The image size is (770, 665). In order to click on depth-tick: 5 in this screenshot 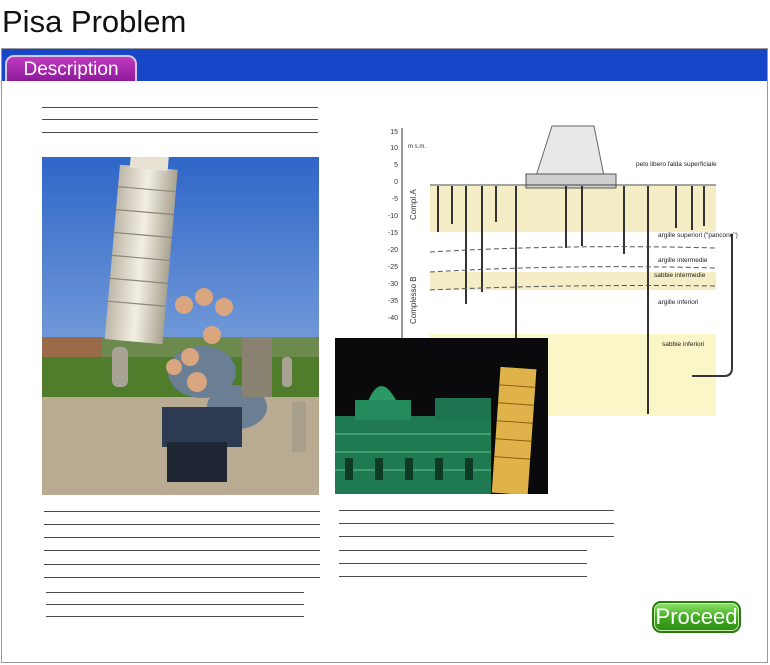, I will do `click(396, 165)`.